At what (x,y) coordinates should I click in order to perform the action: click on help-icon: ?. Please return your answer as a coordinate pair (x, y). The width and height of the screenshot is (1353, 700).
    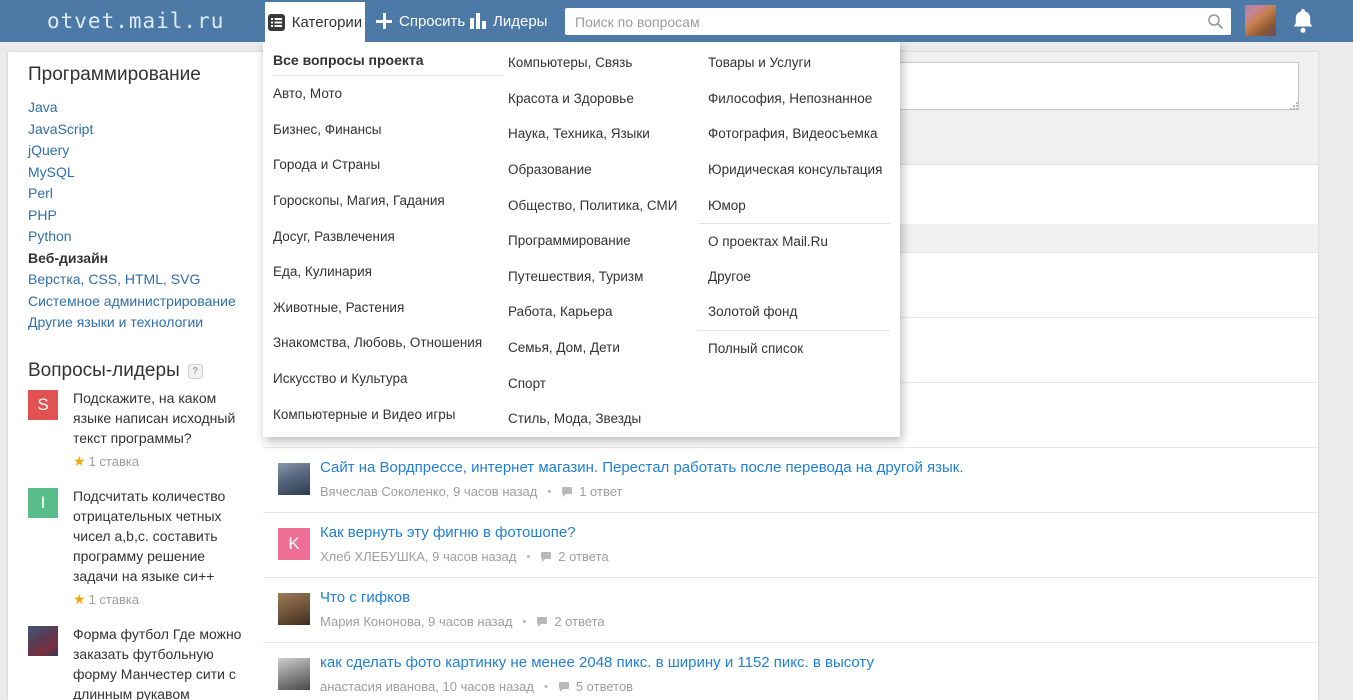
    Looking at the image, I should click on (195, 371).